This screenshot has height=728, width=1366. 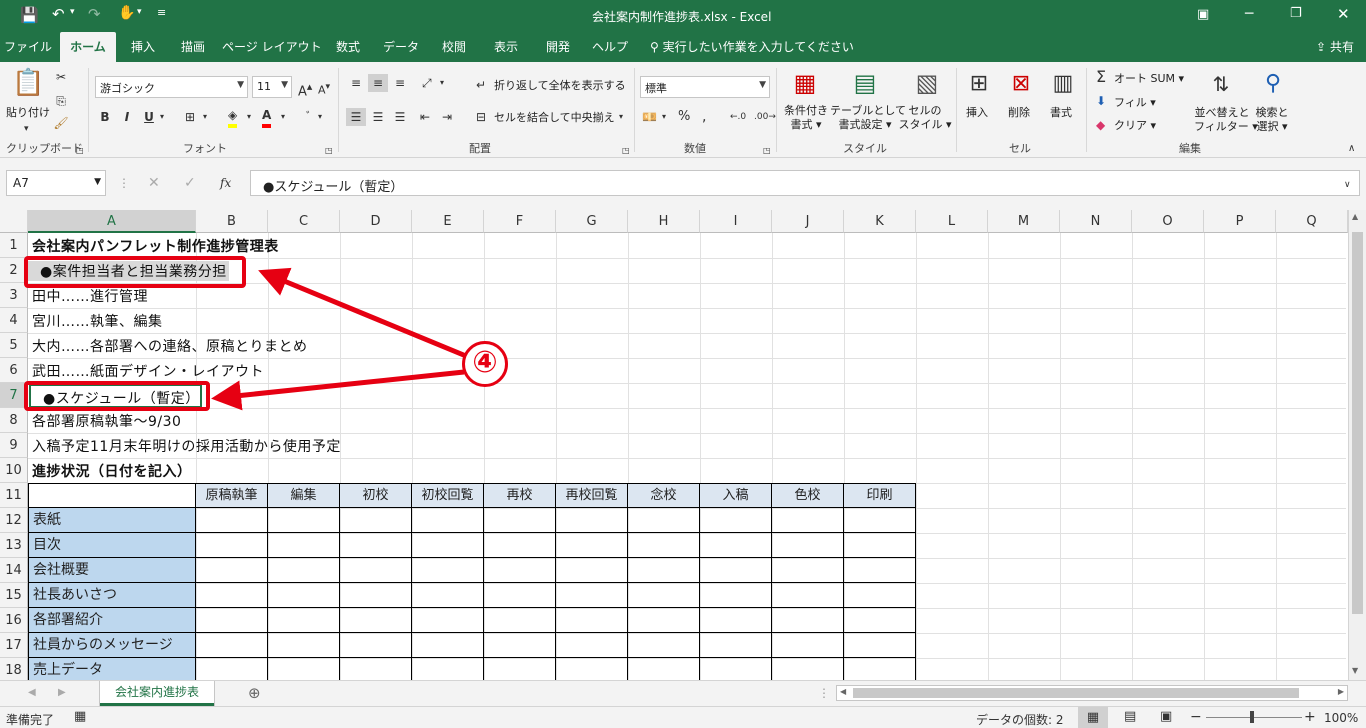 What do you see at coordinates (58, 14) in the screenshot?
I see `undo-icon: ↶` at bounding box center [58, 14].